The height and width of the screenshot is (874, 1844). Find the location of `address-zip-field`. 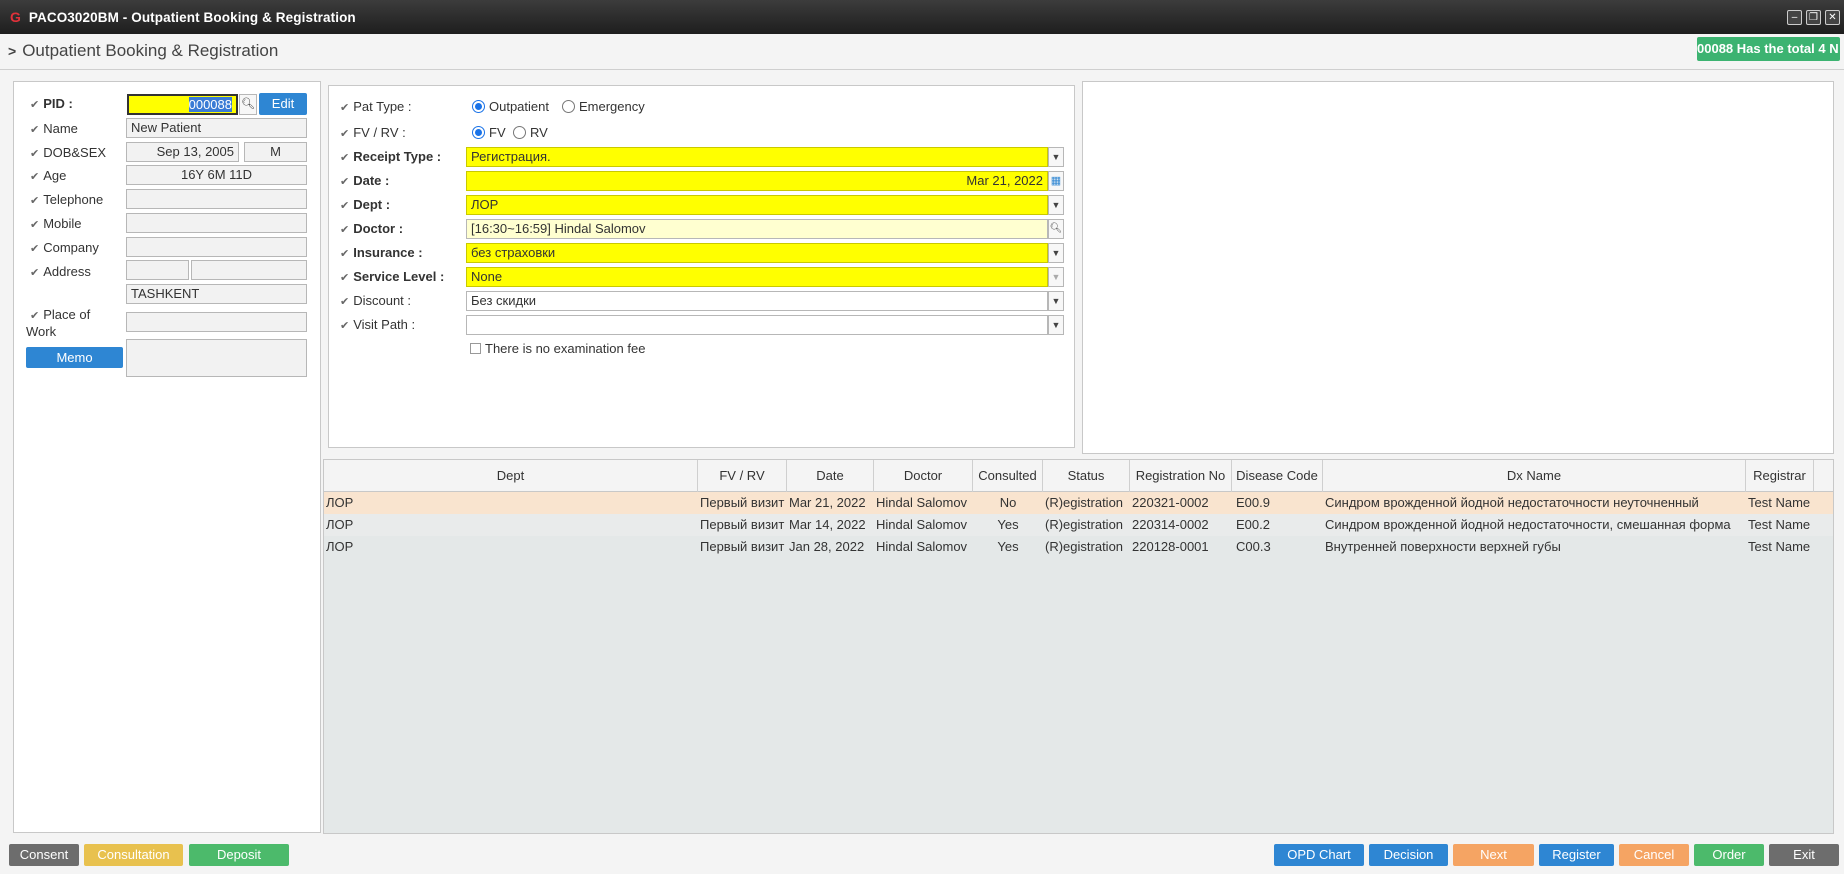

address-zip-field is located at coordinates (157, 270).